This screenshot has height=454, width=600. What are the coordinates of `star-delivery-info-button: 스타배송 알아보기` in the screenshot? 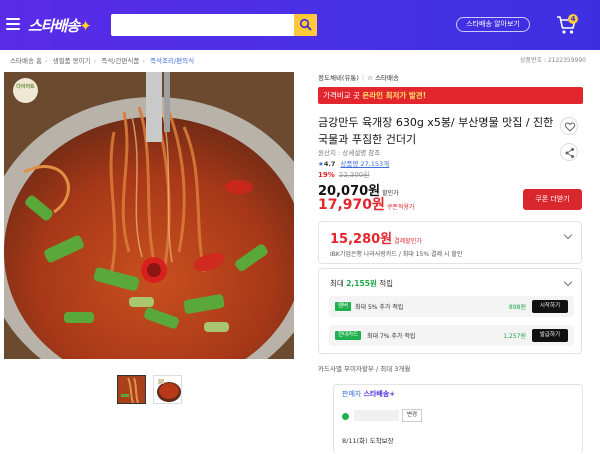 It's located at (493, 24).